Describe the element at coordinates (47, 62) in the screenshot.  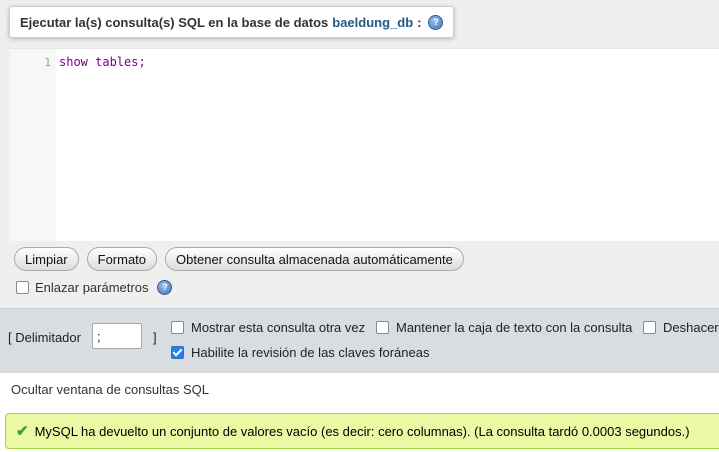
I see `line-number: 1` at that location.